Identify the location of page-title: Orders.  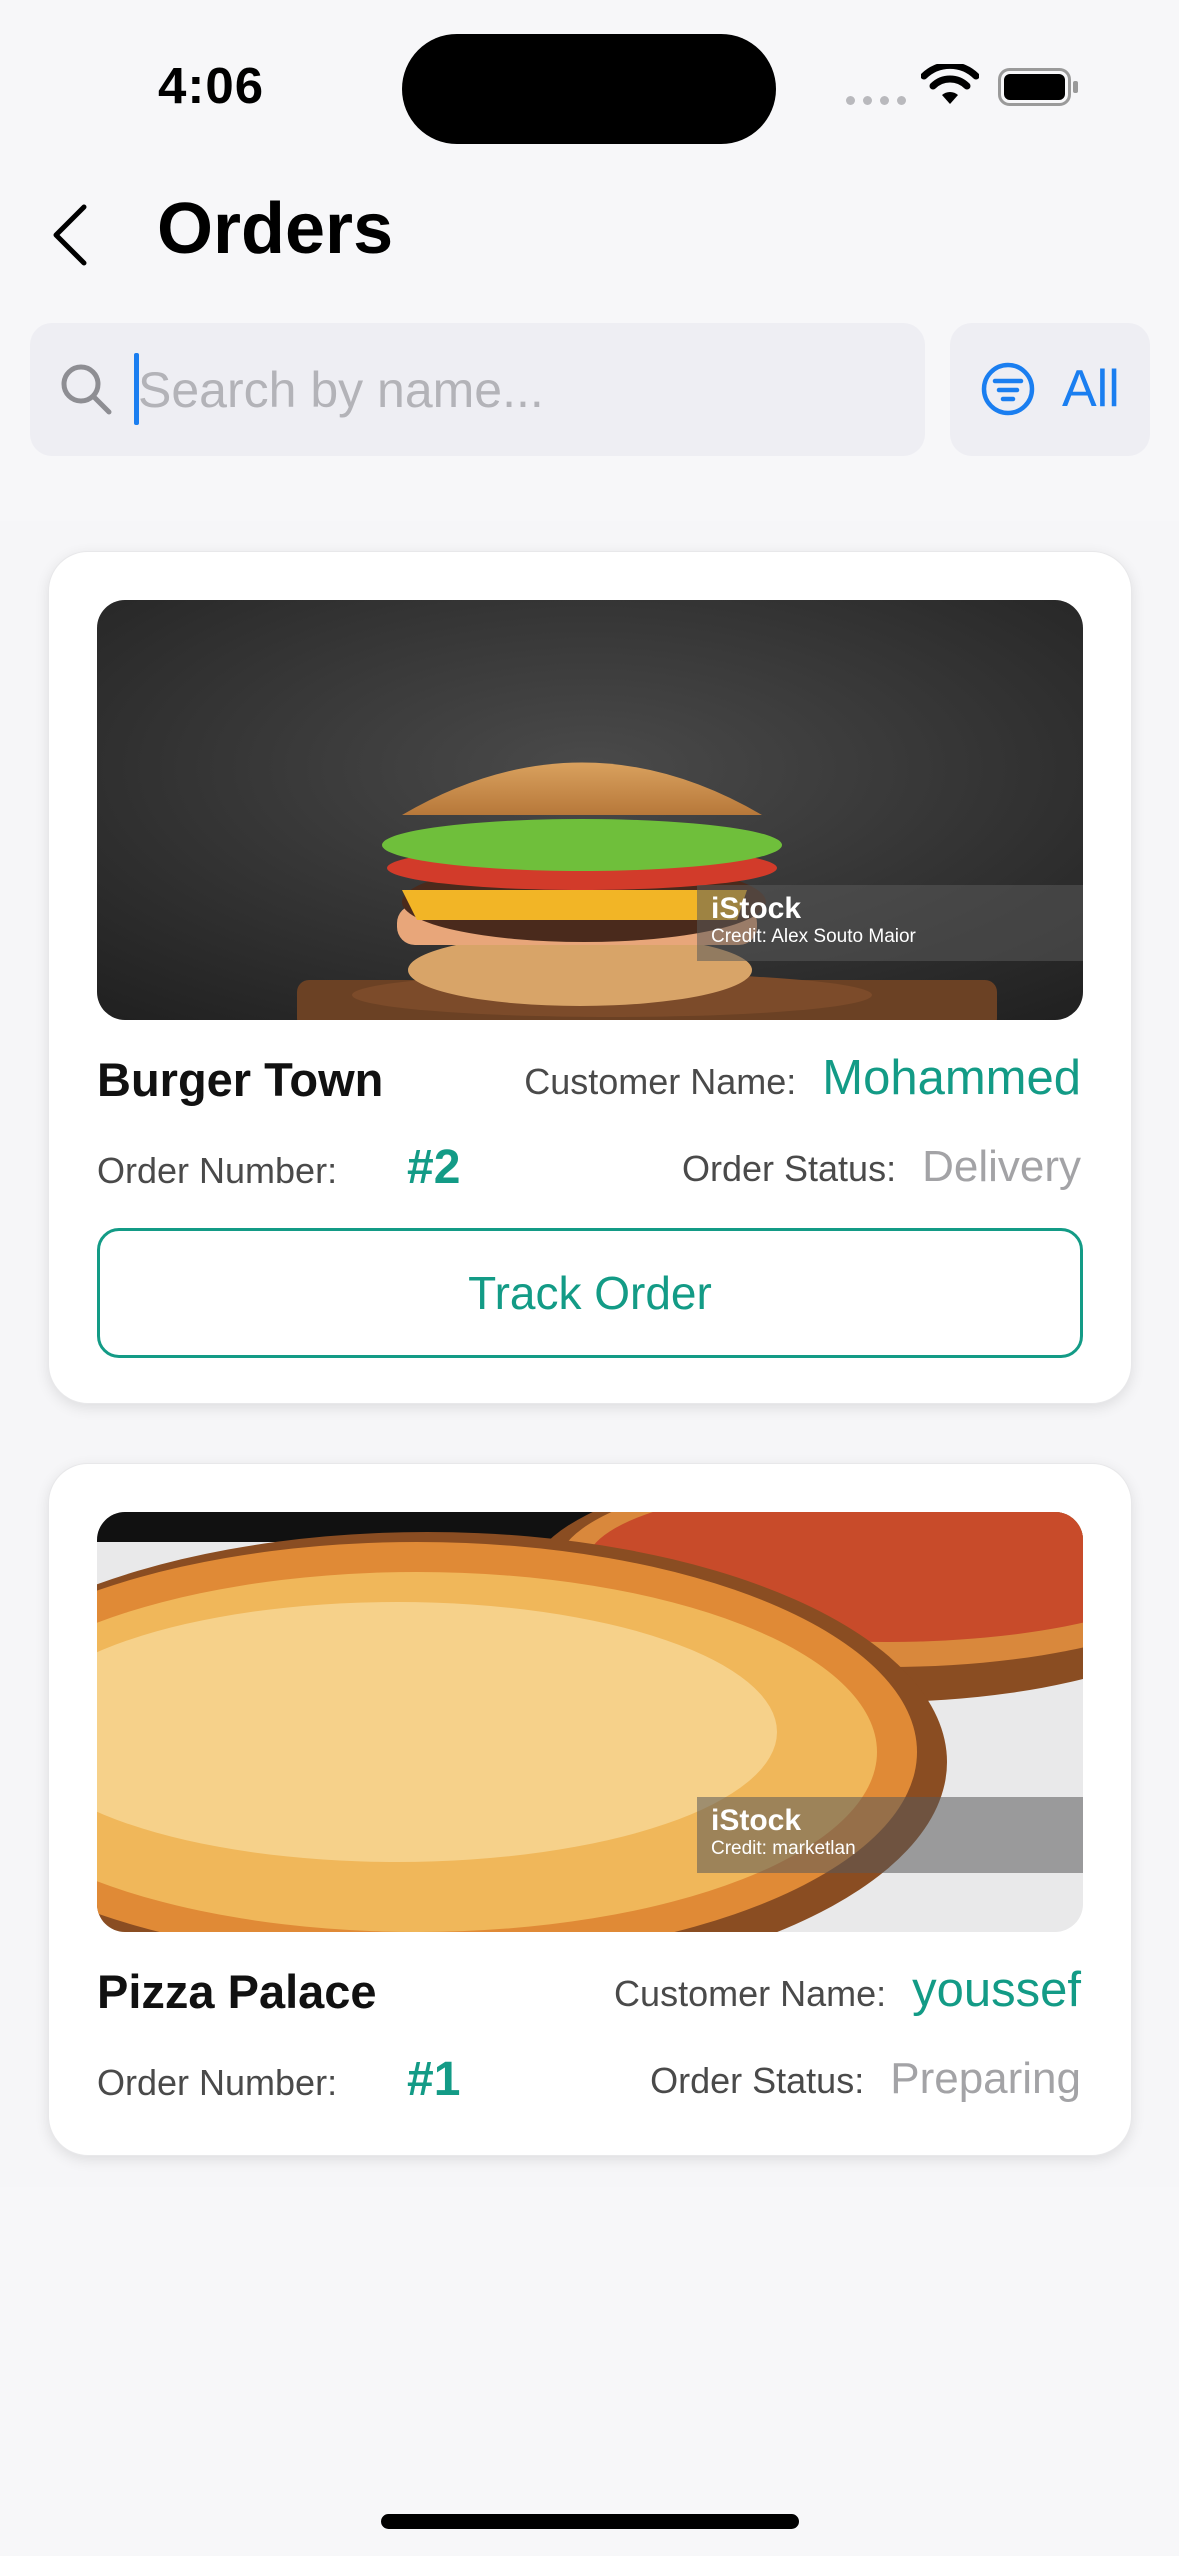
(275, 229).